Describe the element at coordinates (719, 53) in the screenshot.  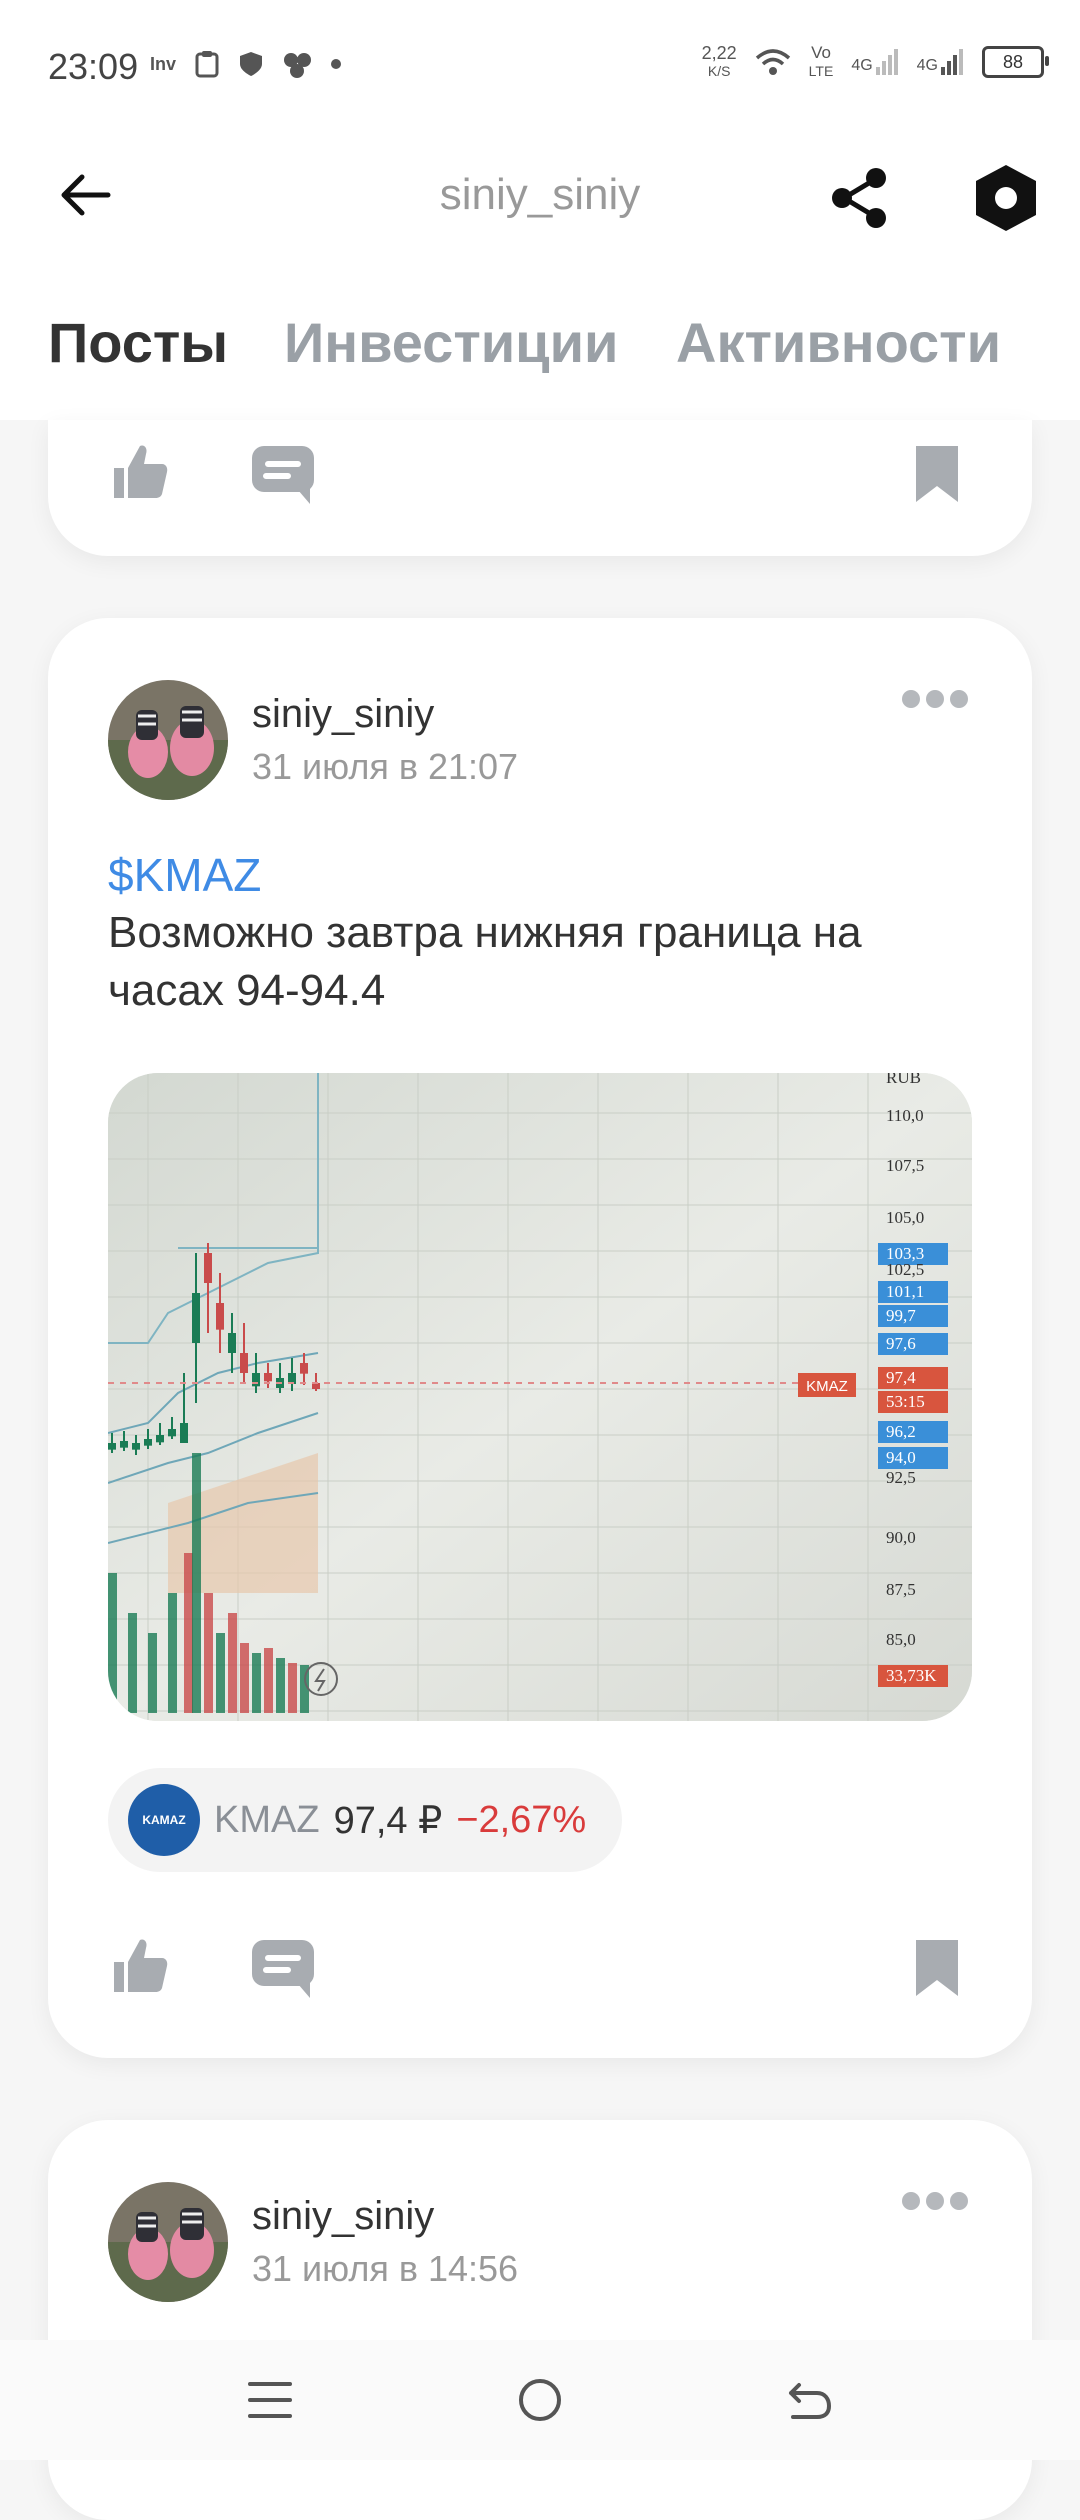
I see `net-speed-value: 2,22` at that location.